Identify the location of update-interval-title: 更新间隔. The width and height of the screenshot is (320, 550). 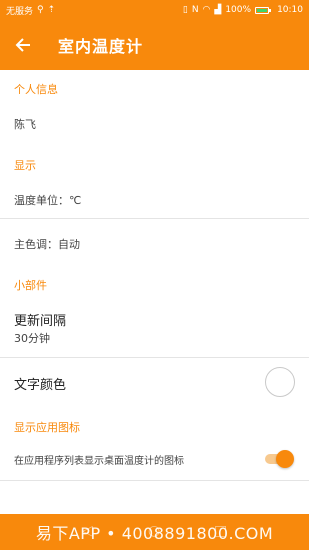
(40, 319).